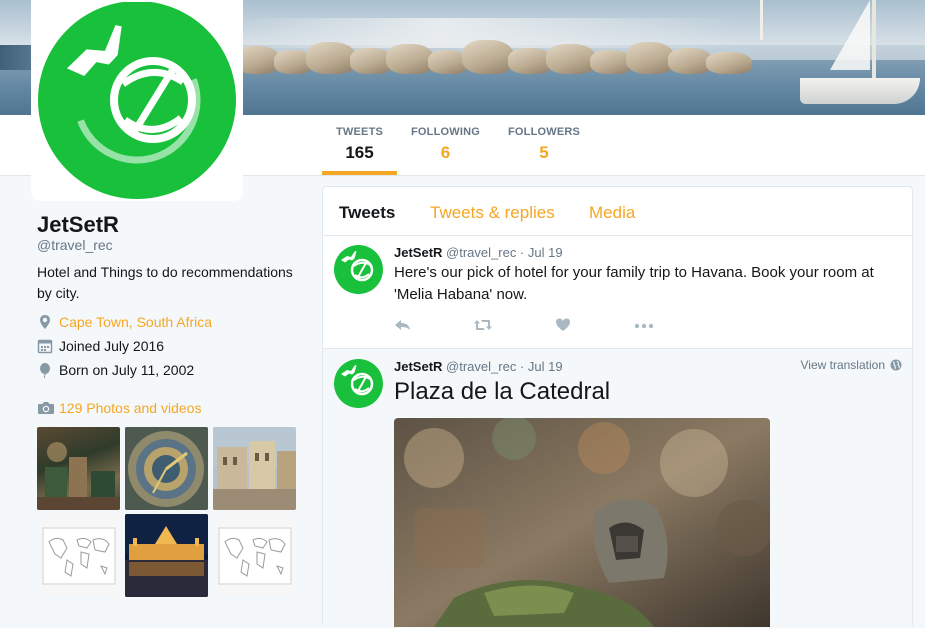 Image resolution: width=925 pixels, height=628 pixels. Describe the element at coordinates (857, 57) in the screenshot. I see `banner-sailboat` at that location.